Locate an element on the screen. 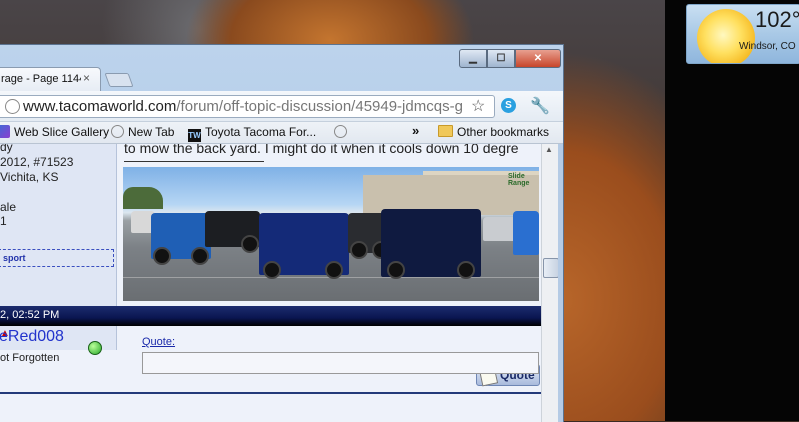  bookmark-web-slice-gallery: Web Slice Gallery is located at coordinates (54, 132).